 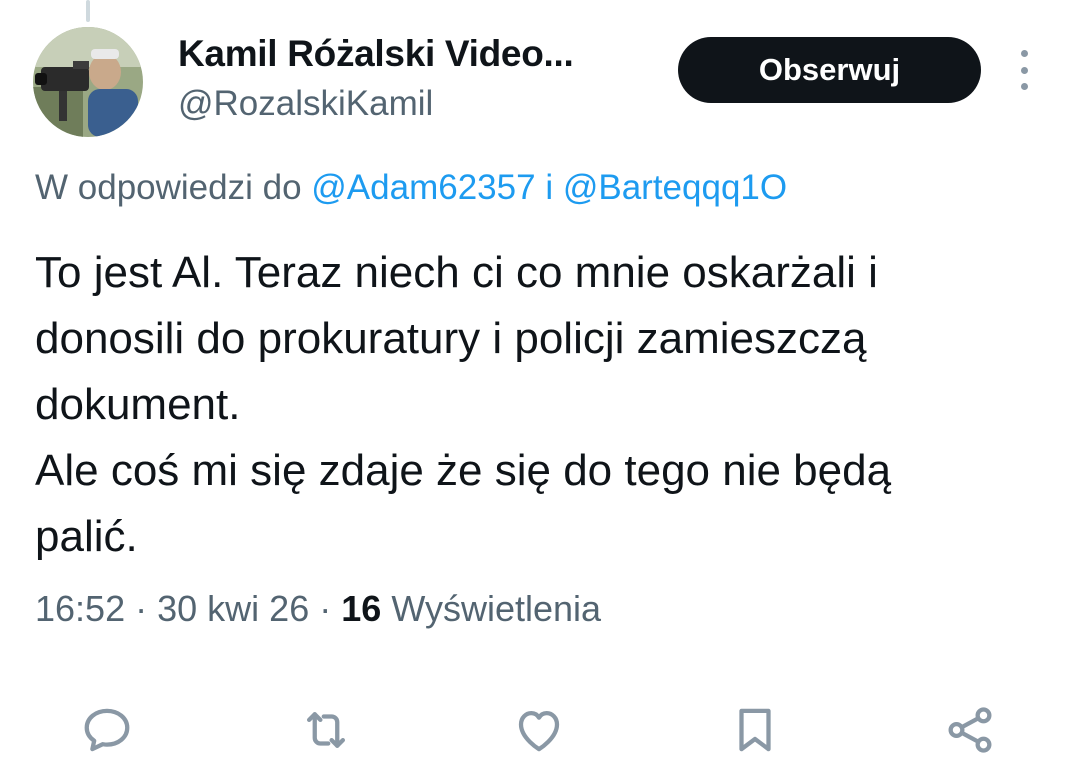 What do you see at coordinates (305, 104) in the screenshot?
I see `author-handle: @RozalskiKamil` at bounding box center [305, 104].